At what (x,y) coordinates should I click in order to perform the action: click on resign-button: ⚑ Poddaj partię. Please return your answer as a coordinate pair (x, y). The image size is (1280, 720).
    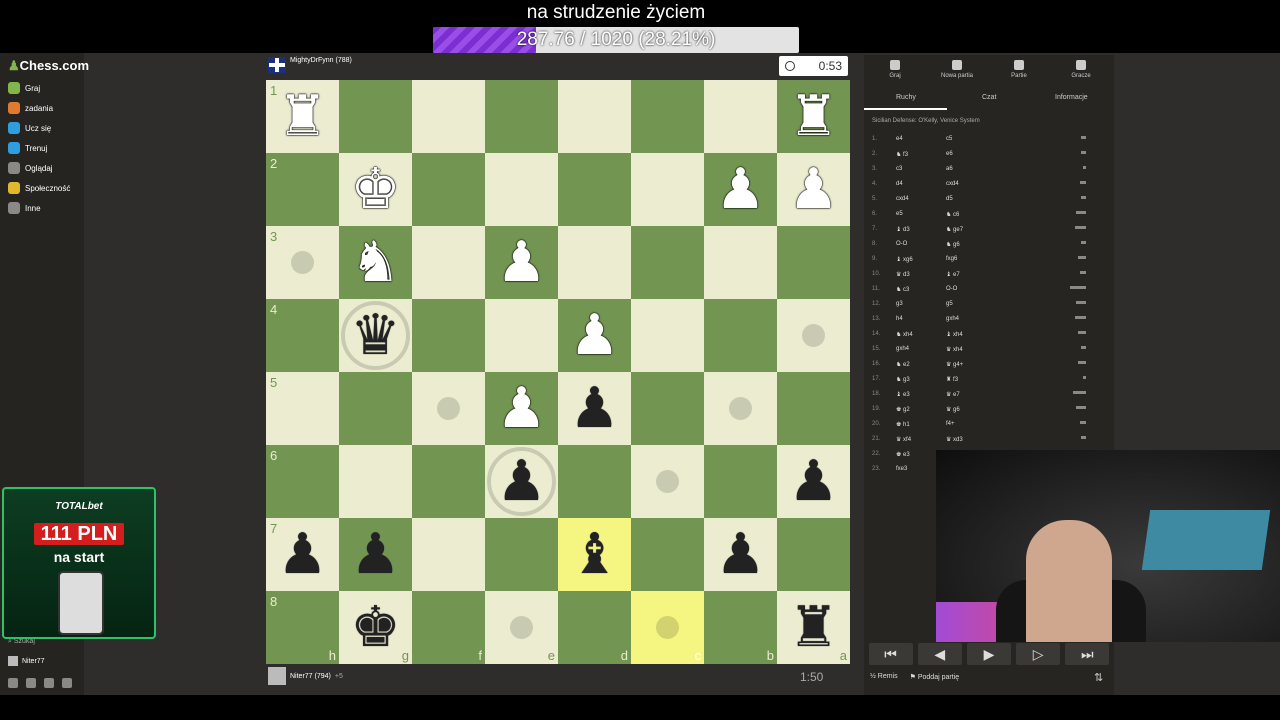
    Looking at the image, I should click on (934, 677).